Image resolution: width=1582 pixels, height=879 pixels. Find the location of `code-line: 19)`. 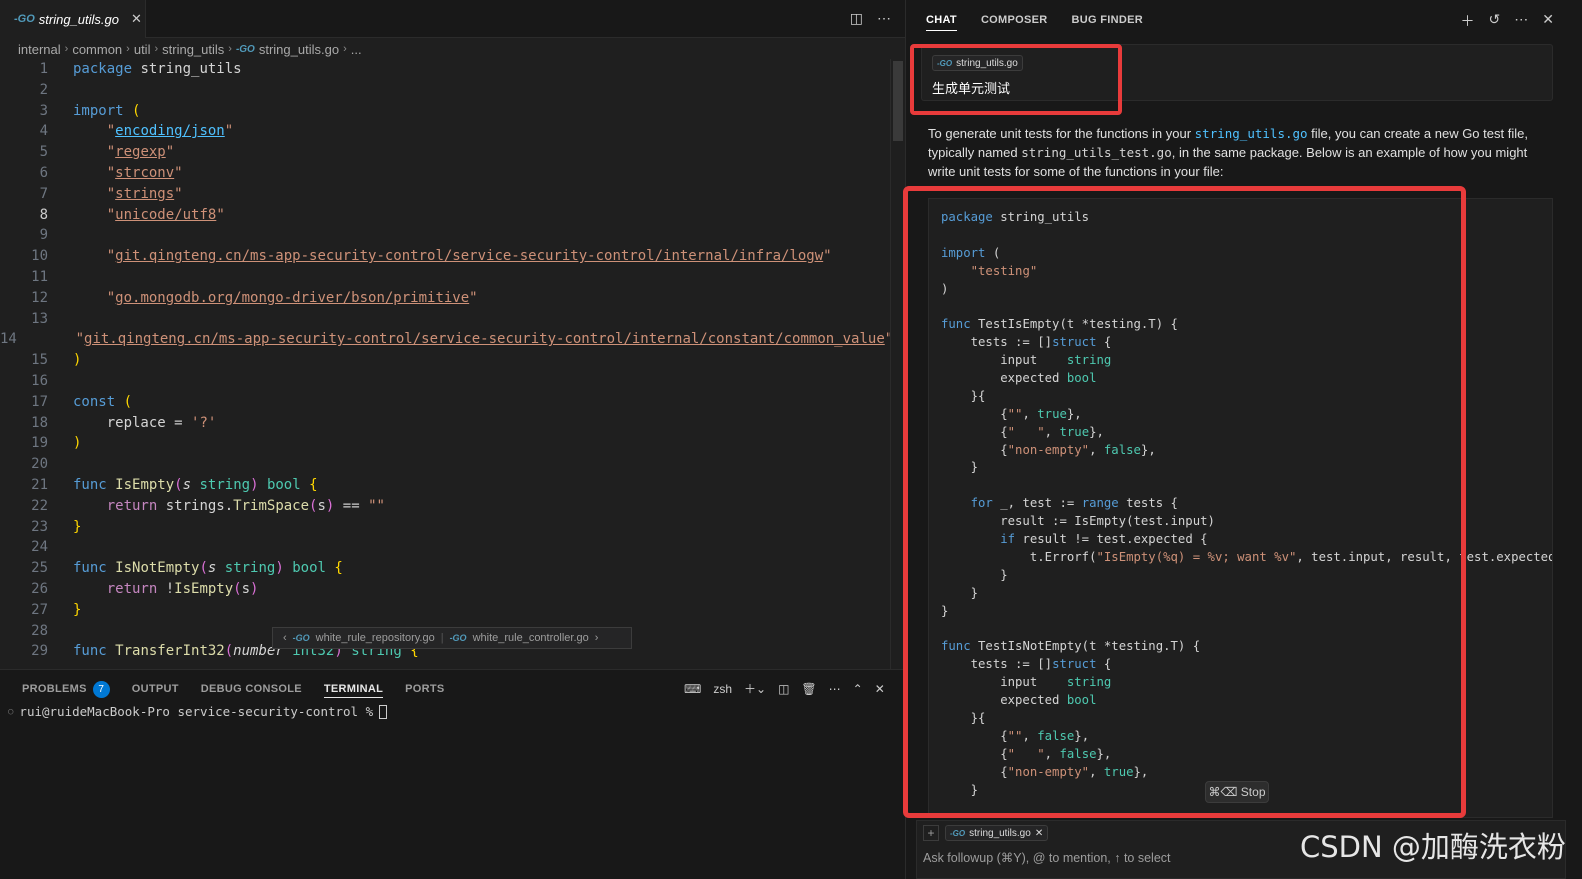

code-line: 19) is located at coordinates (445, 443).